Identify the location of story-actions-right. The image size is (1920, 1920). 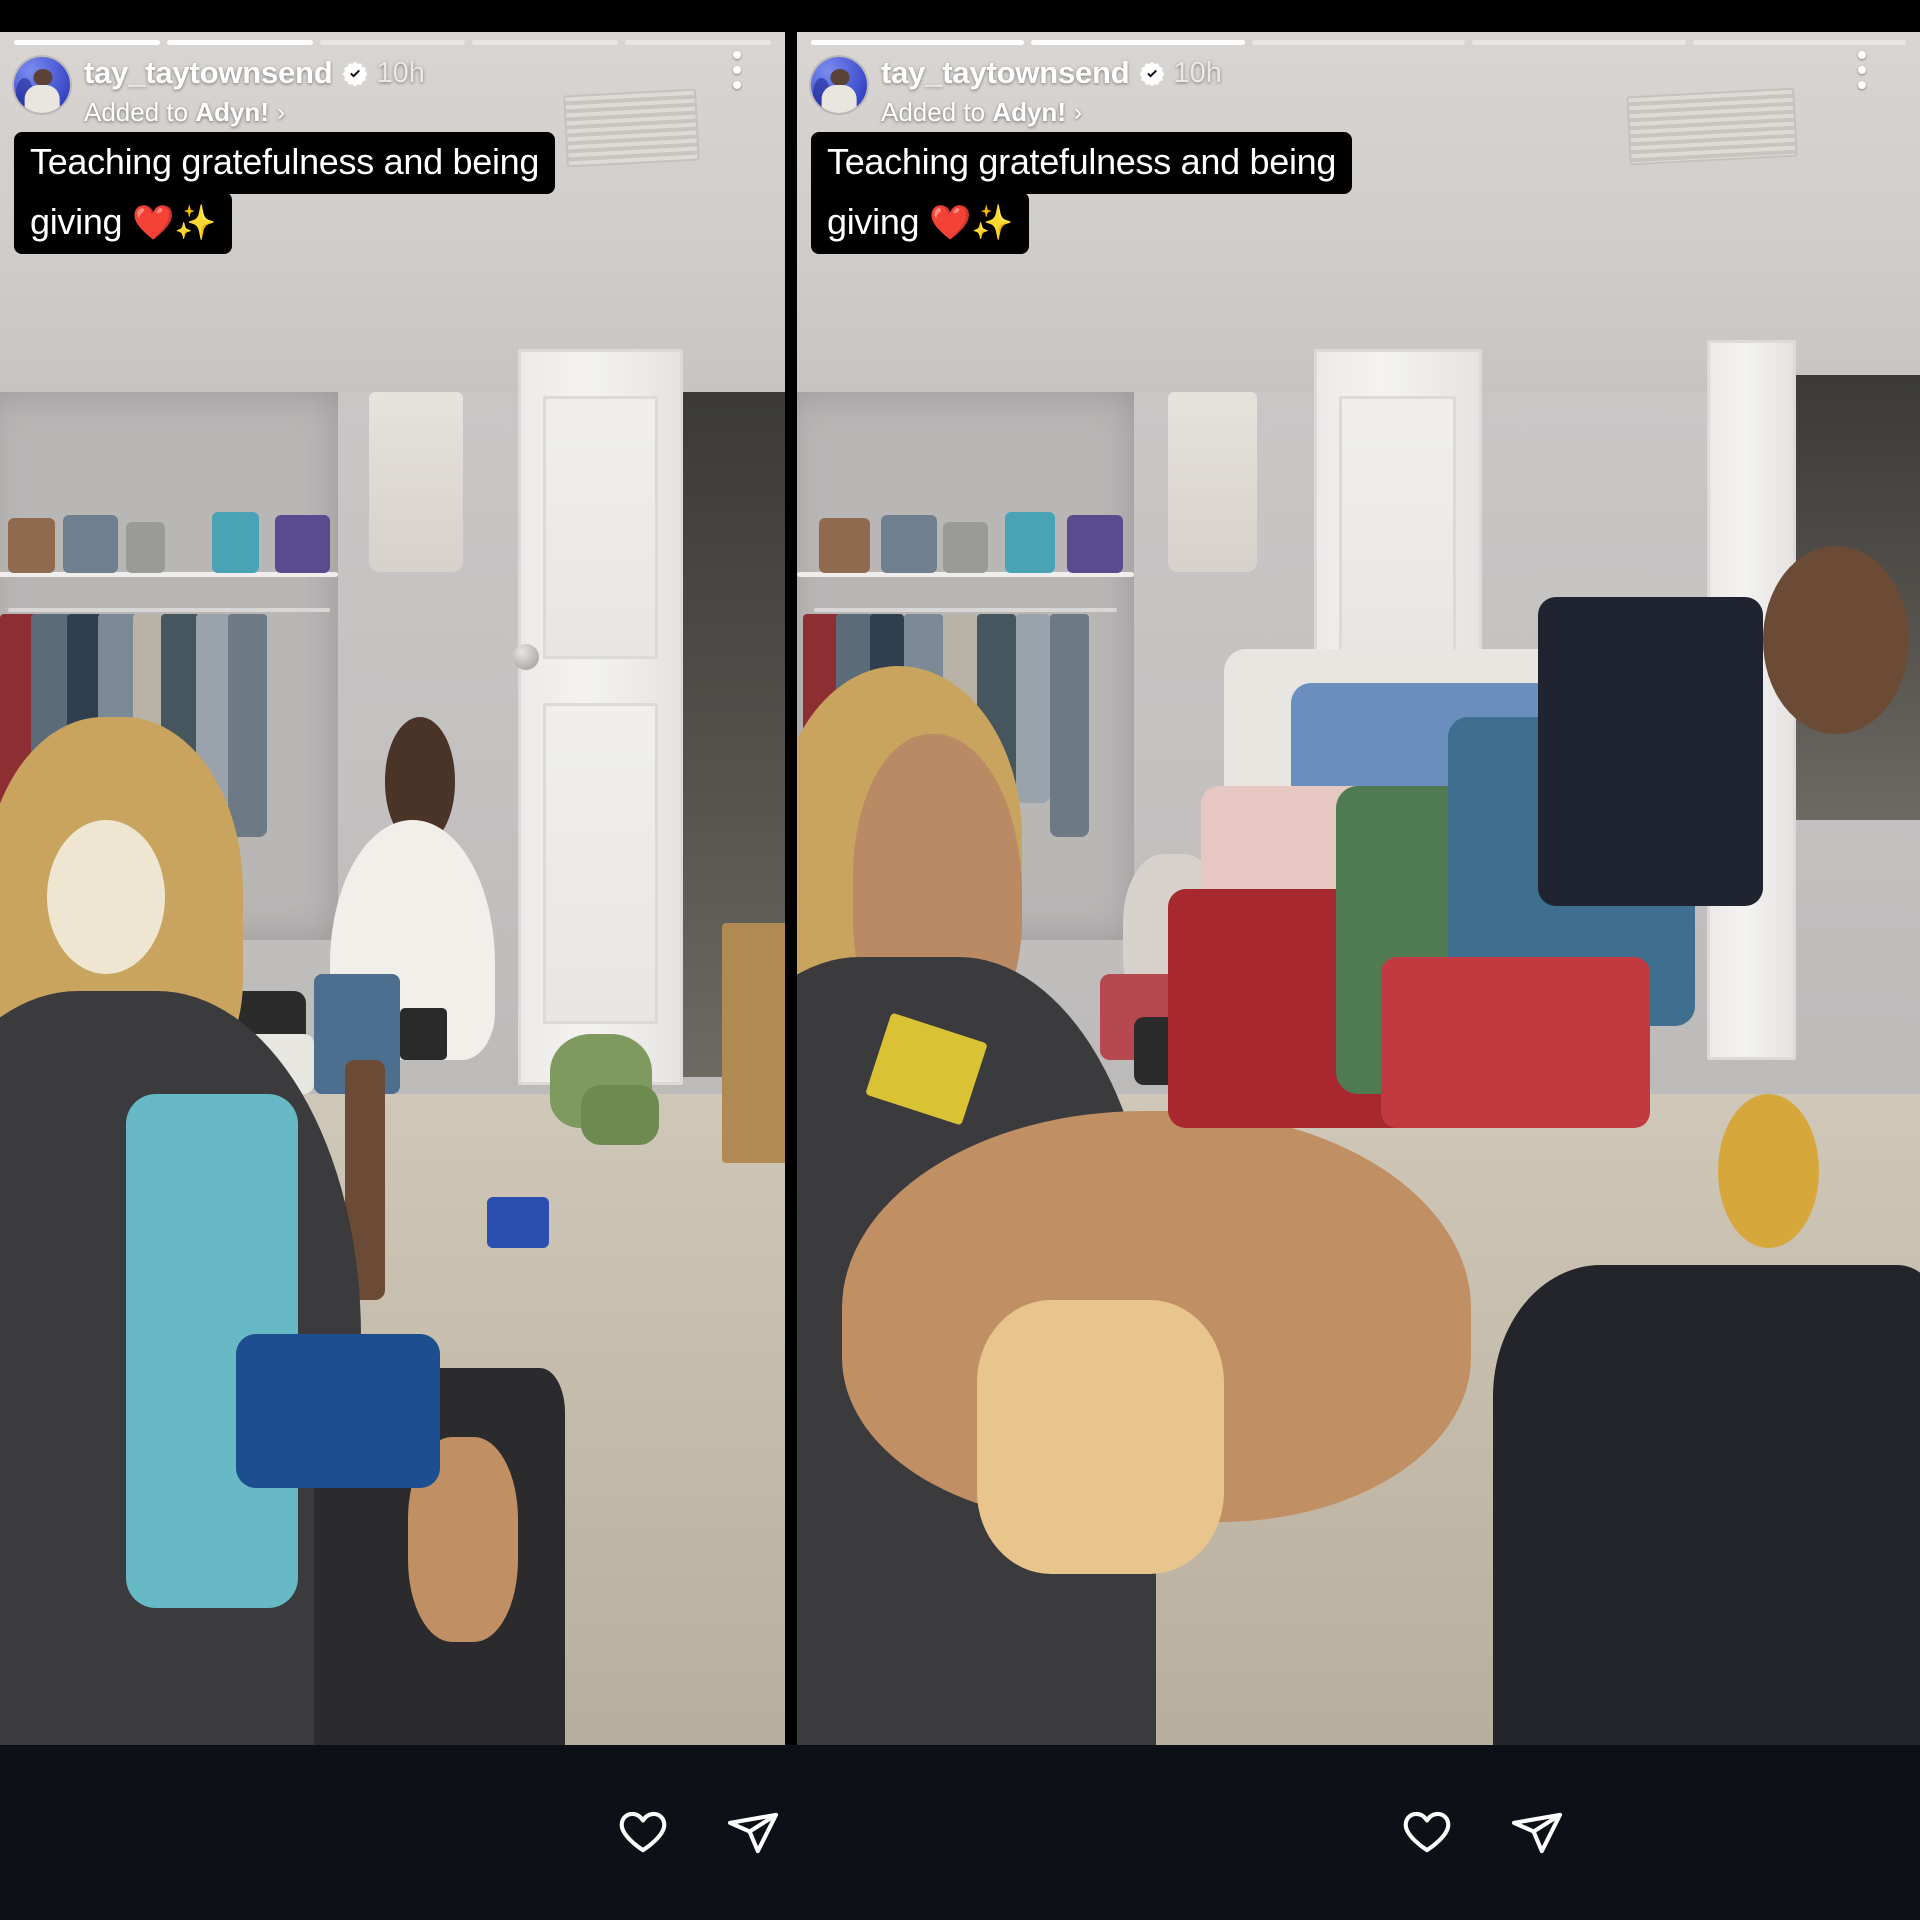
(1482, 1833).